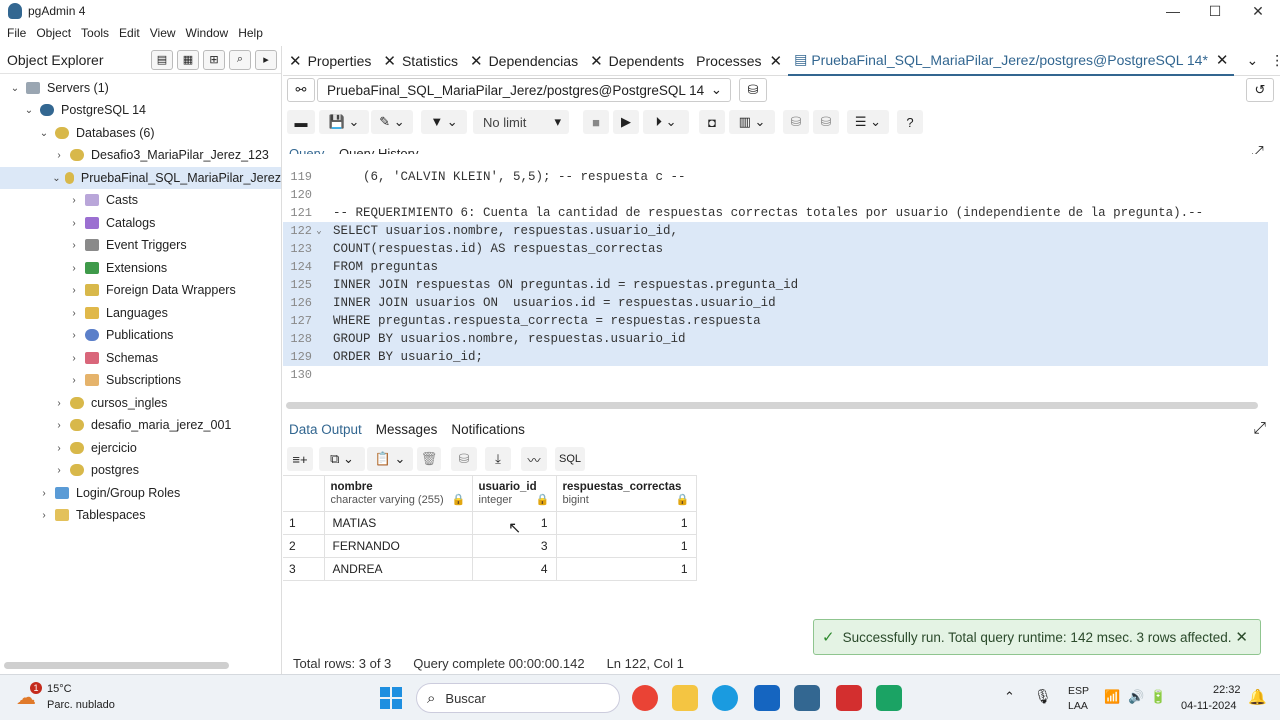 The image size is (1280, 720). I want to click on expand-icon: ⤢, so click(1259, 429).